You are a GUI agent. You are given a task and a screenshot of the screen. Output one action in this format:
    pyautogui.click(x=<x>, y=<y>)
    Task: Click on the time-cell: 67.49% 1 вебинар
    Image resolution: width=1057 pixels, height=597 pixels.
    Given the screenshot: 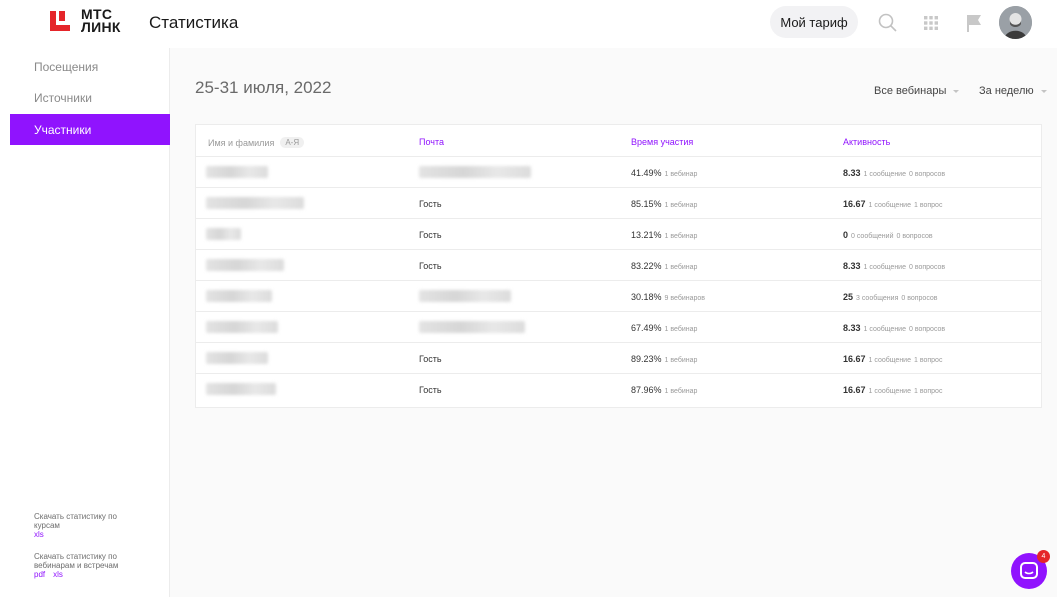 What is the action you would take?
    pyautogui.click(x=664, y=328)
    